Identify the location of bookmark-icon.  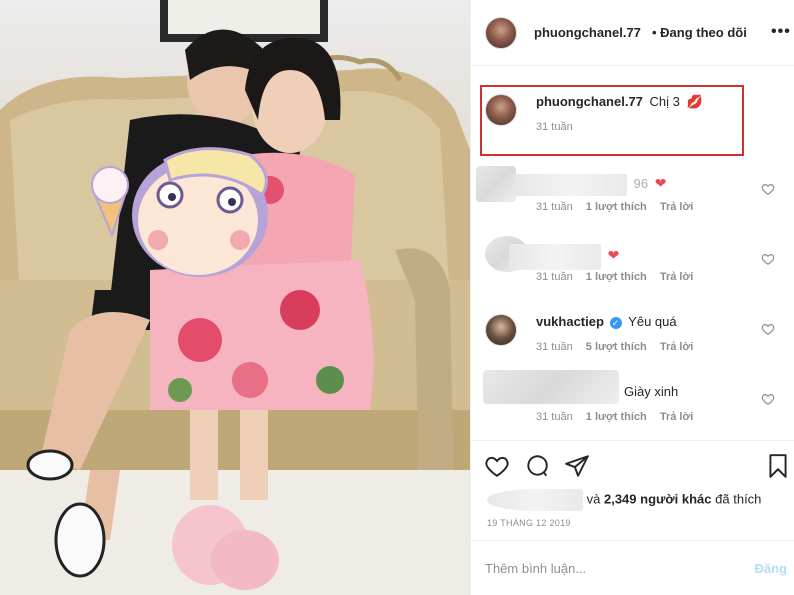
(778, 466).